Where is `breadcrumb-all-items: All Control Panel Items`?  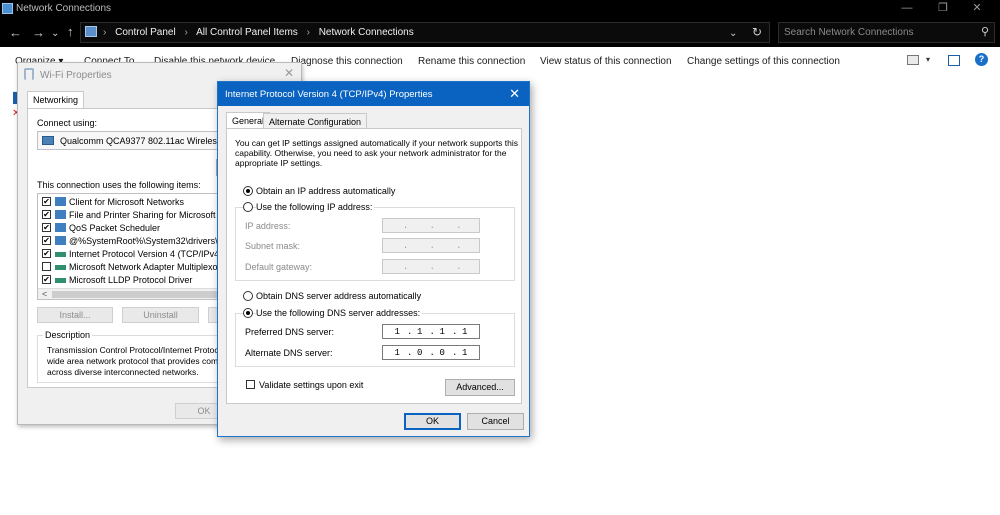 breadcrumb-all-items: All Control Panel Items is located at coordinates (247, 32).